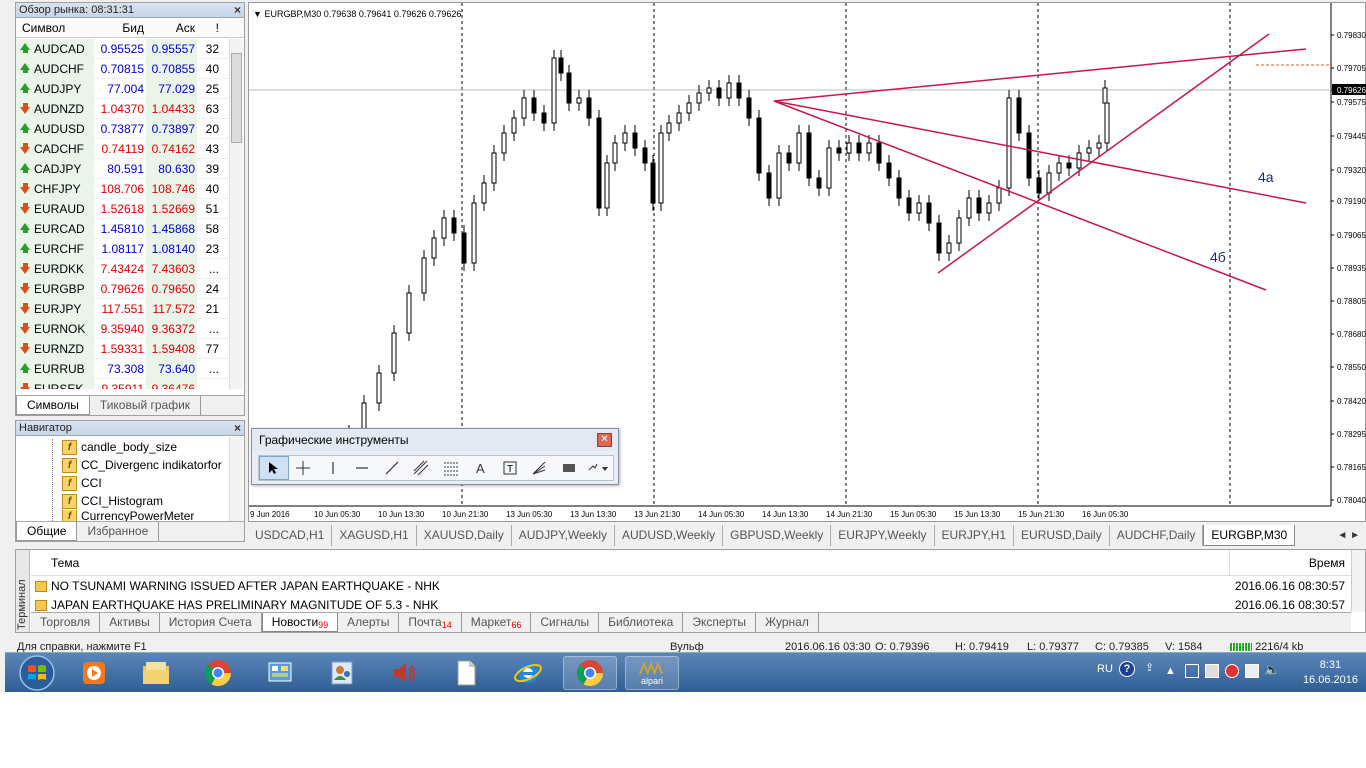 This screenshot has width=1366, height=768. Describe the element at coordinates (146, 405) in the screenshot. I see `tab-tick-chart: Тиковый график` at that location.